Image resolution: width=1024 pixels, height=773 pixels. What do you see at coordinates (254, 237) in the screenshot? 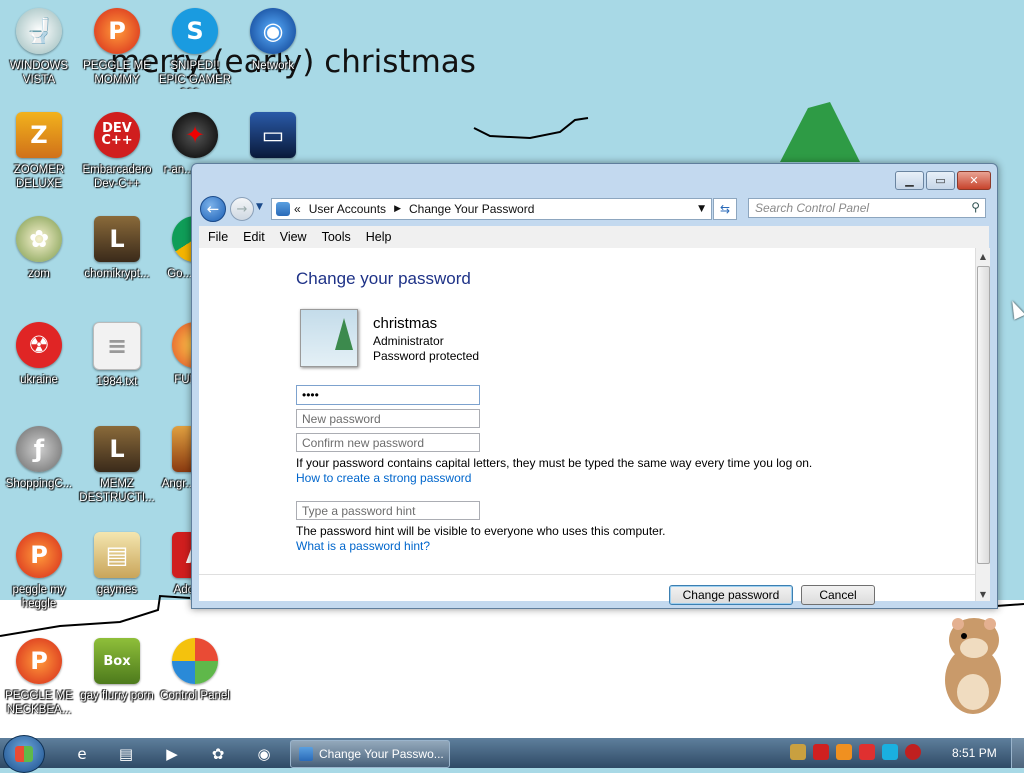
I see `menu-edit: Edit` at bounding box center [254, 237].